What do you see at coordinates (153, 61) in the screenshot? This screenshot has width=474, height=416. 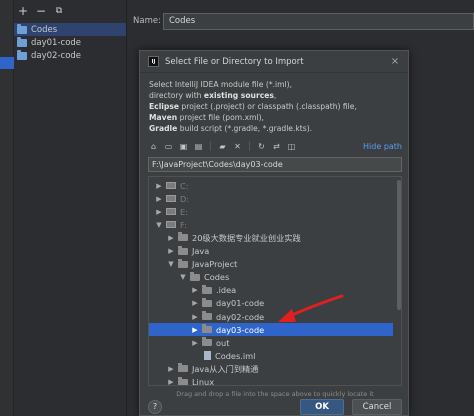 I see `intellij-logo-icon: IJ` at bounding box center [153, 61].